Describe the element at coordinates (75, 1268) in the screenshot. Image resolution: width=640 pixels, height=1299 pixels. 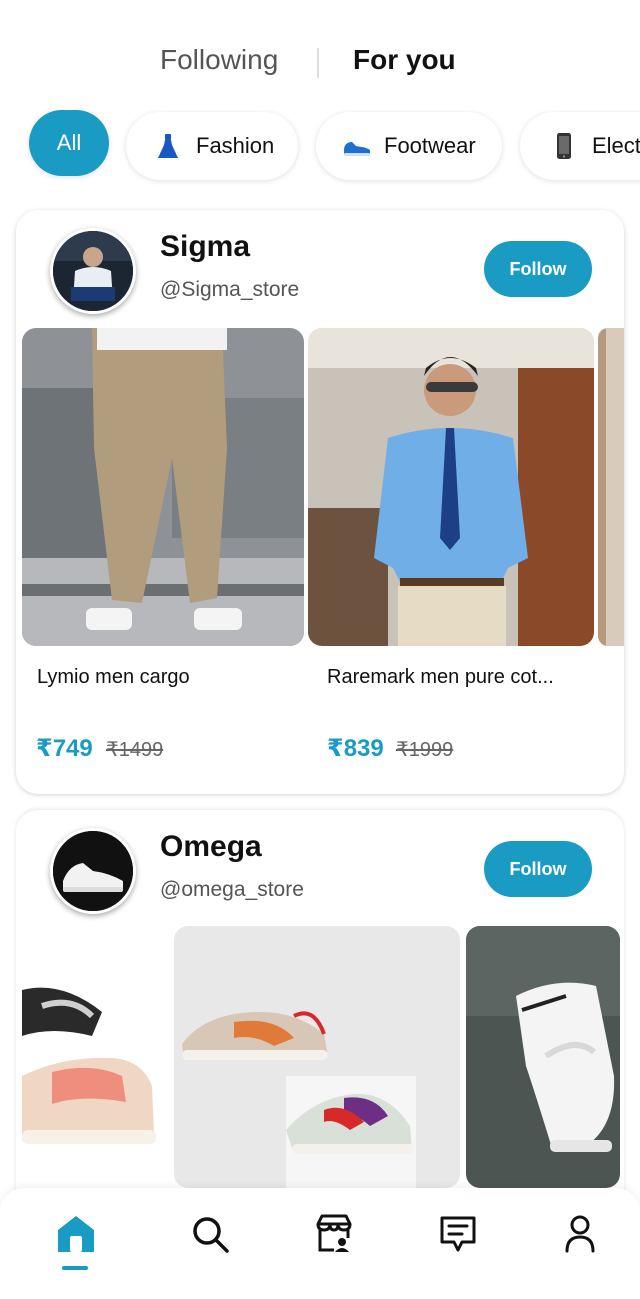
I see `nav-active-indicator` at that location.